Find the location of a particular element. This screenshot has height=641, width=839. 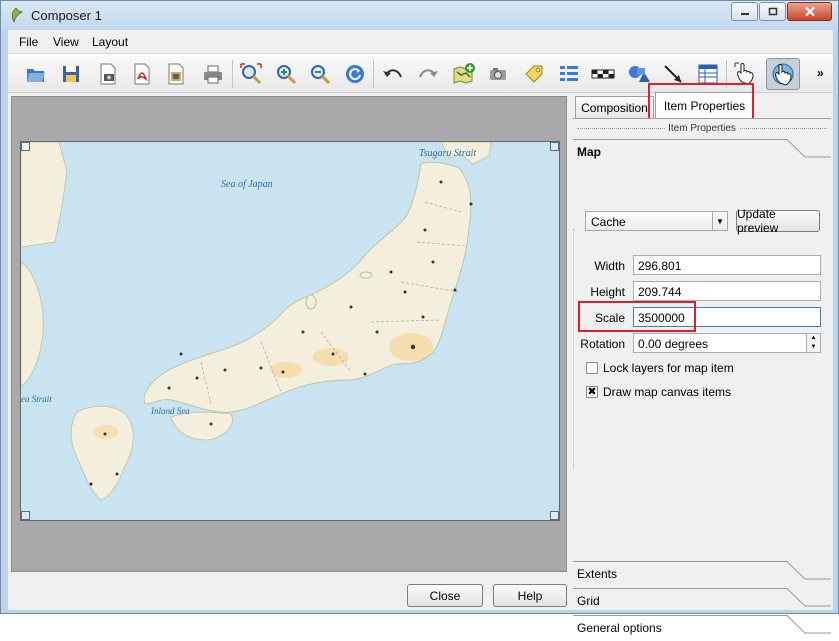

rotation-field: 0.00 degrees ▲ ▼ is located at coordinates (727, 343).